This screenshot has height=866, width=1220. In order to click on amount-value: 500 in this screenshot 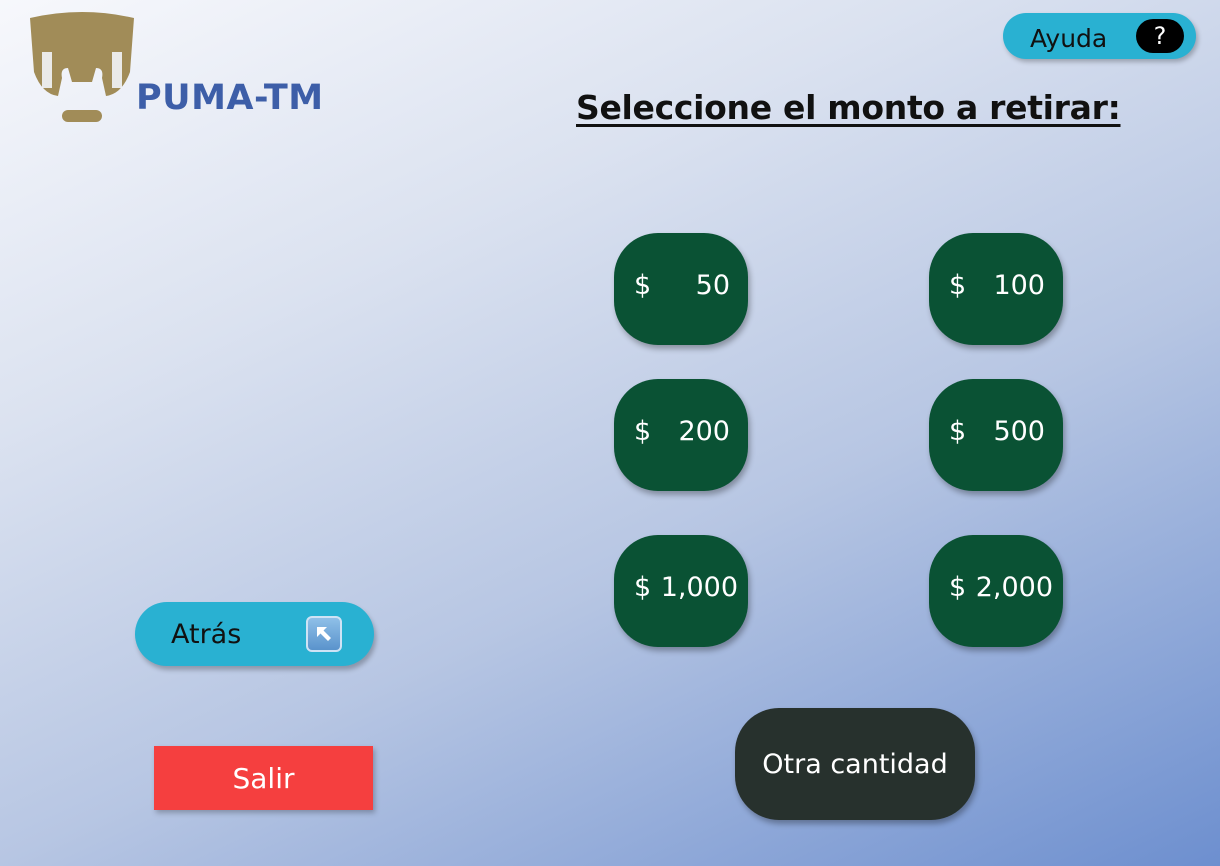, I will do `click(1019, 431)`.